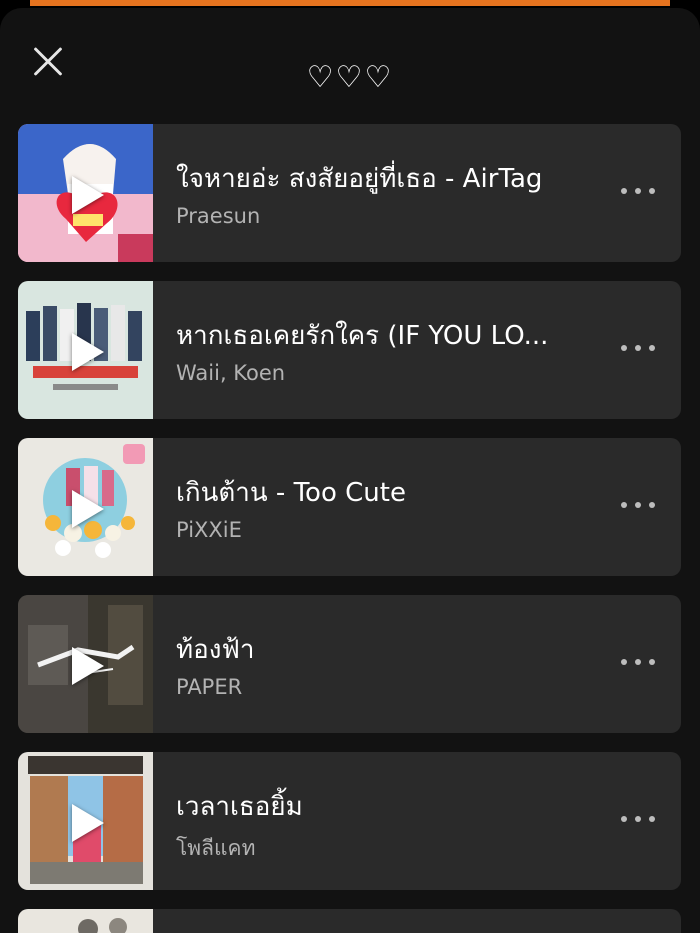  Describe the element at coordinates (218, 216) in the screenshot. I see `track-artist: Praesun` at that location.